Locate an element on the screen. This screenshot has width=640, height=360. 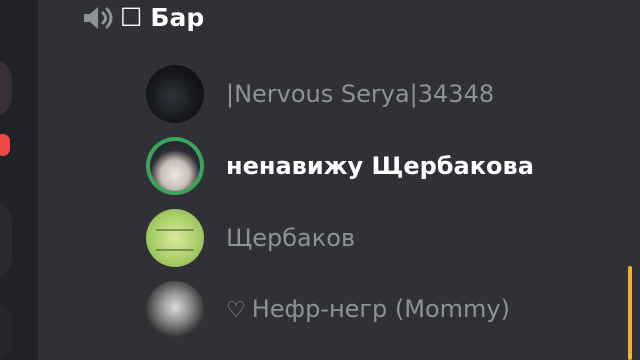
member-name: Нефр-негр (Mommy) is located at coordinates (380, 309).